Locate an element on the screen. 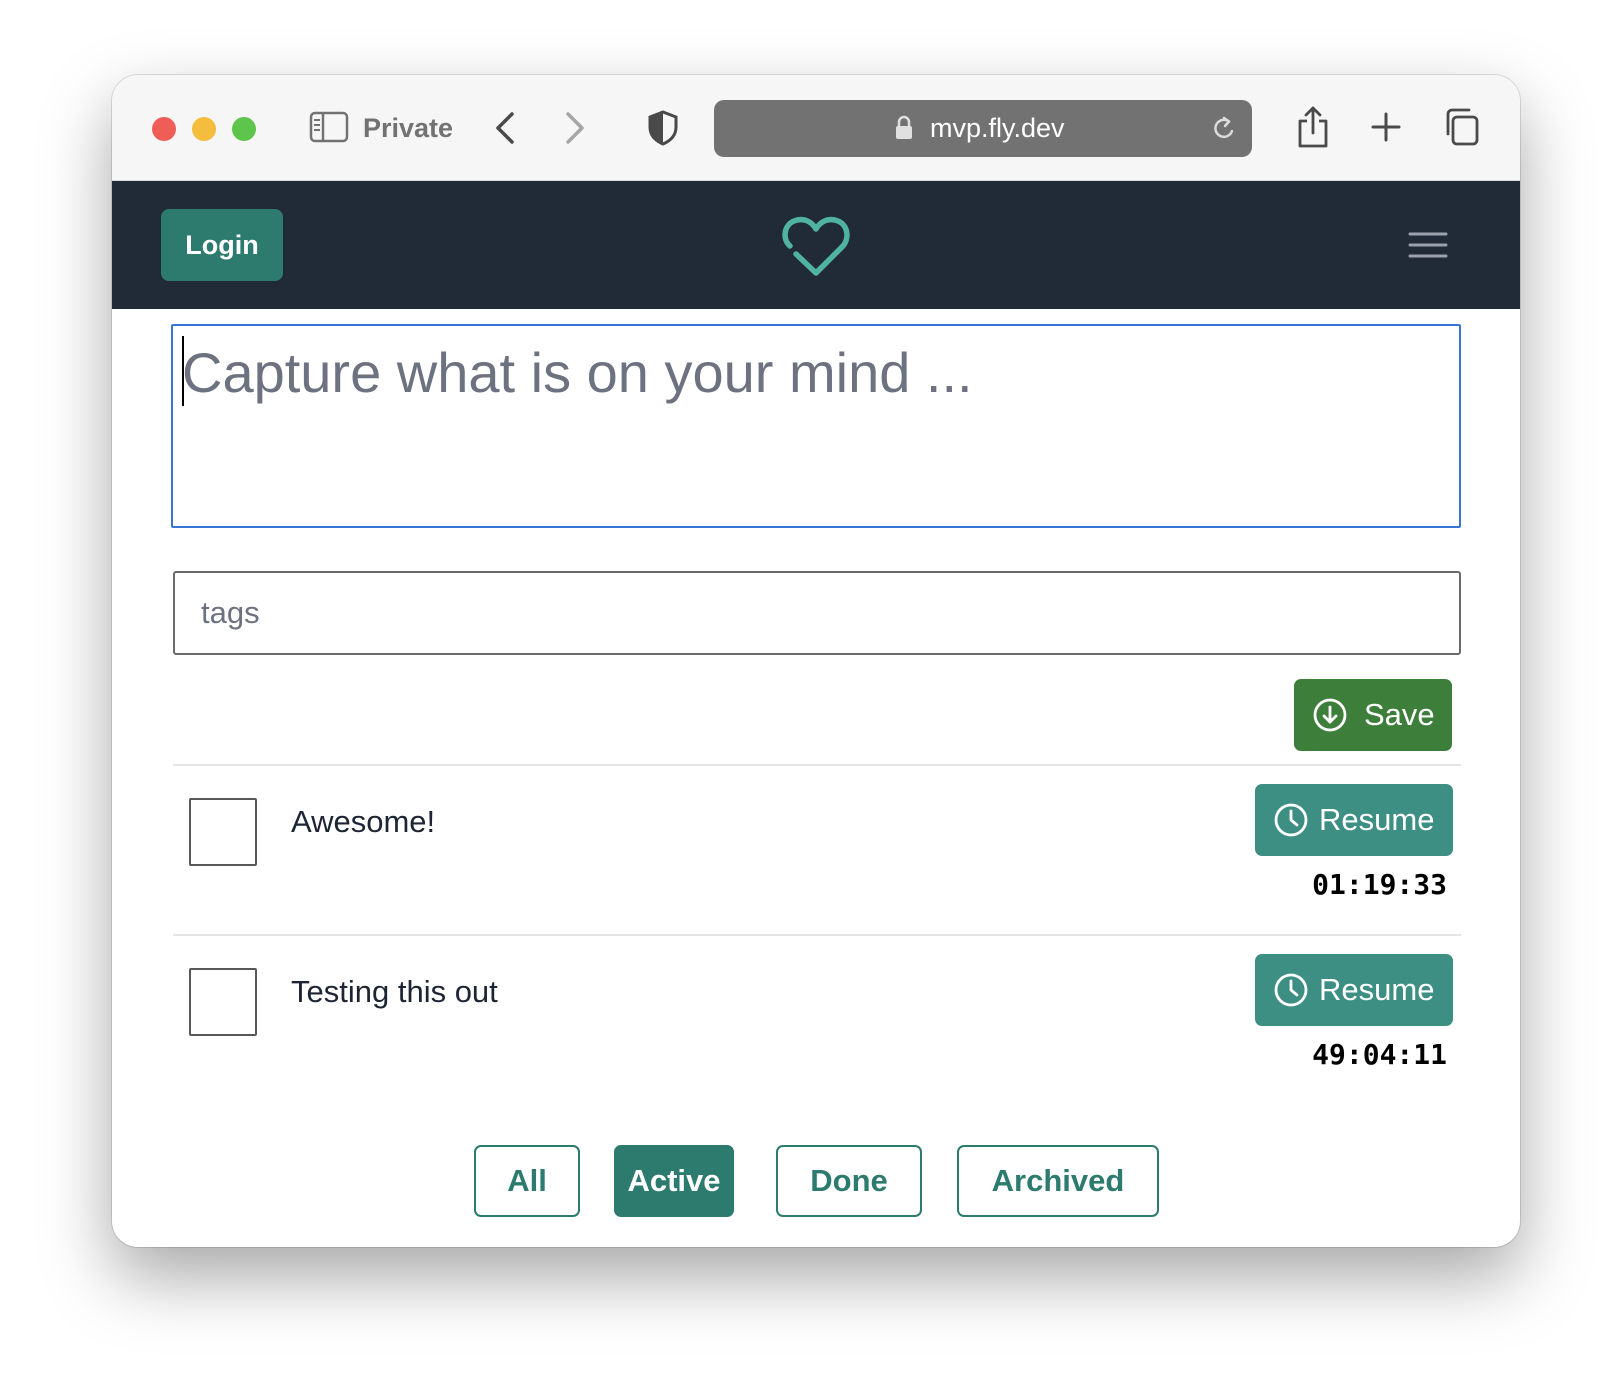 The height and width of the screenshot is (1388, 1624). privacy-shield-icon is located at coordinates (663, 128).